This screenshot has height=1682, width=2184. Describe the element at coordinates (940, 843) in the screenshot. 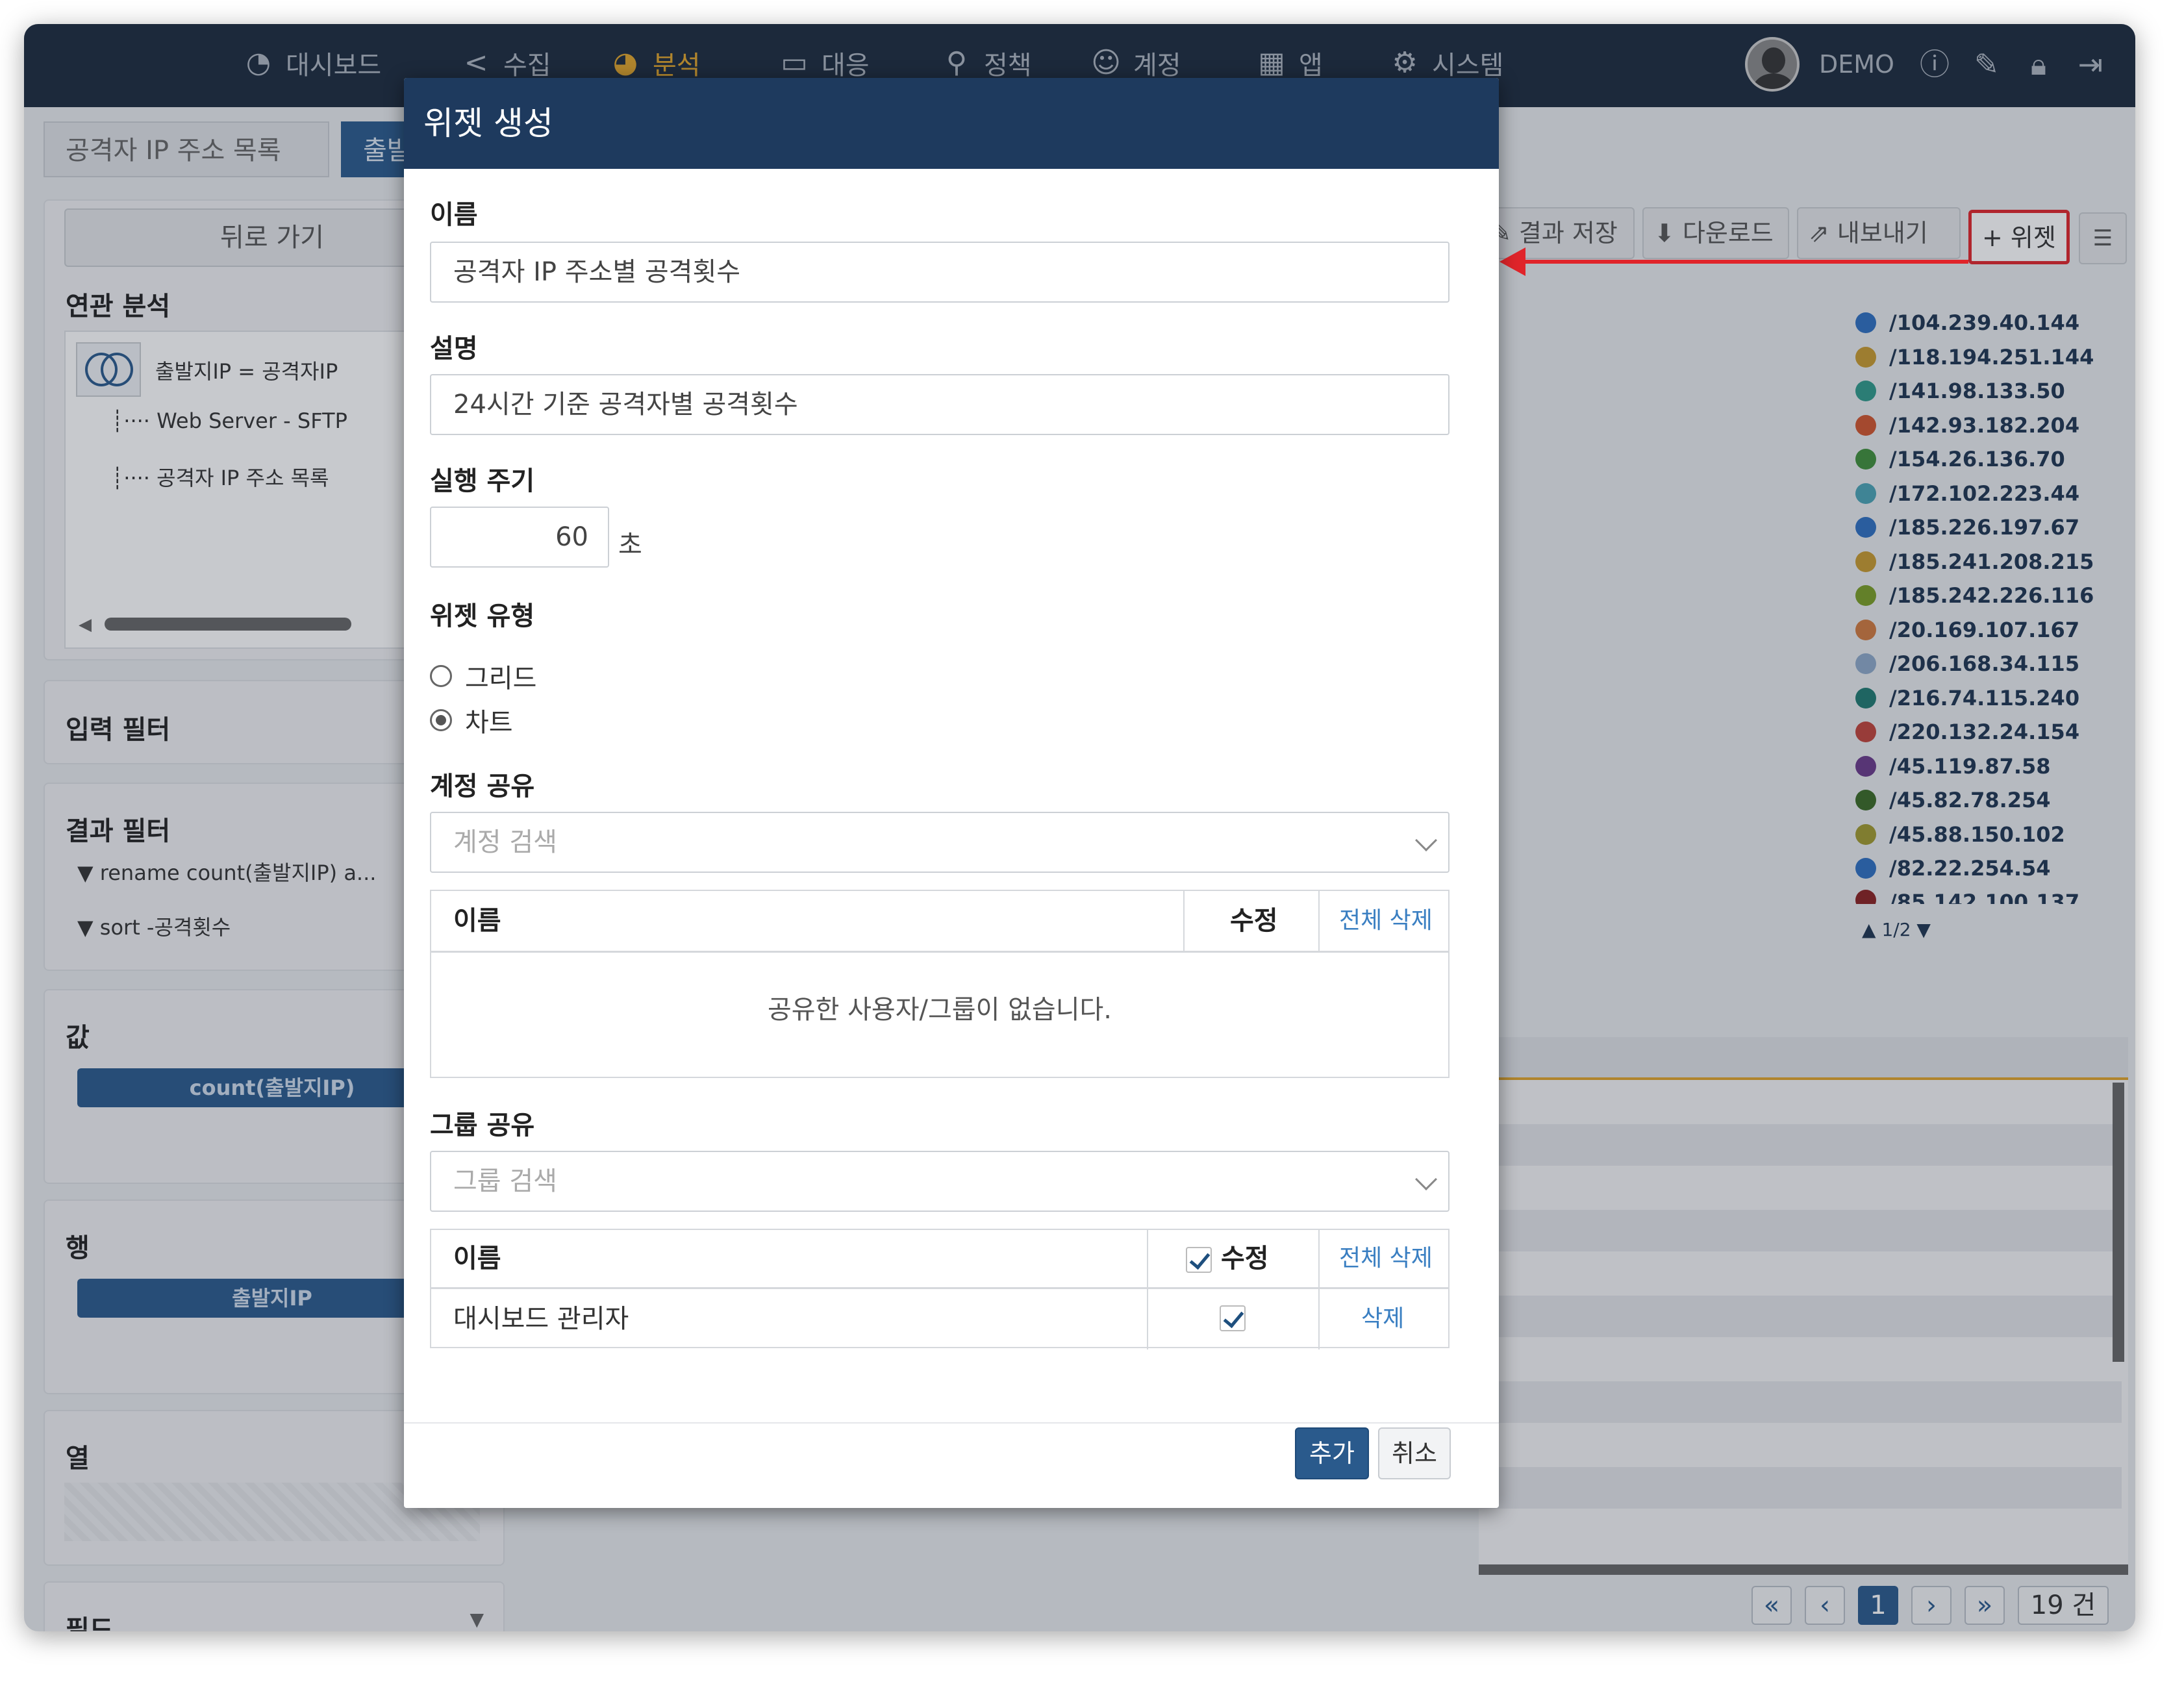

I see `account-search-select: 계정 검색` at that location.